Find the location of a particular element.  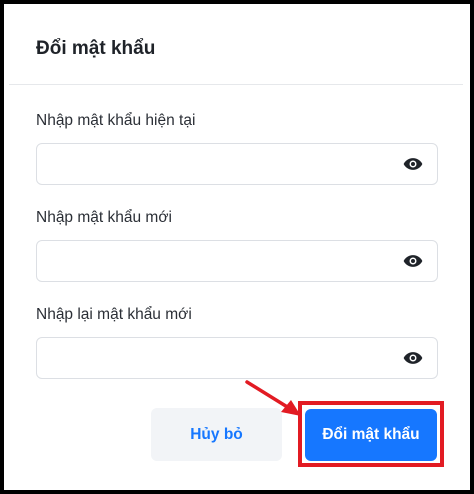

dialog-title: Đổi mật khẩu is located at coordinates (96, 48).